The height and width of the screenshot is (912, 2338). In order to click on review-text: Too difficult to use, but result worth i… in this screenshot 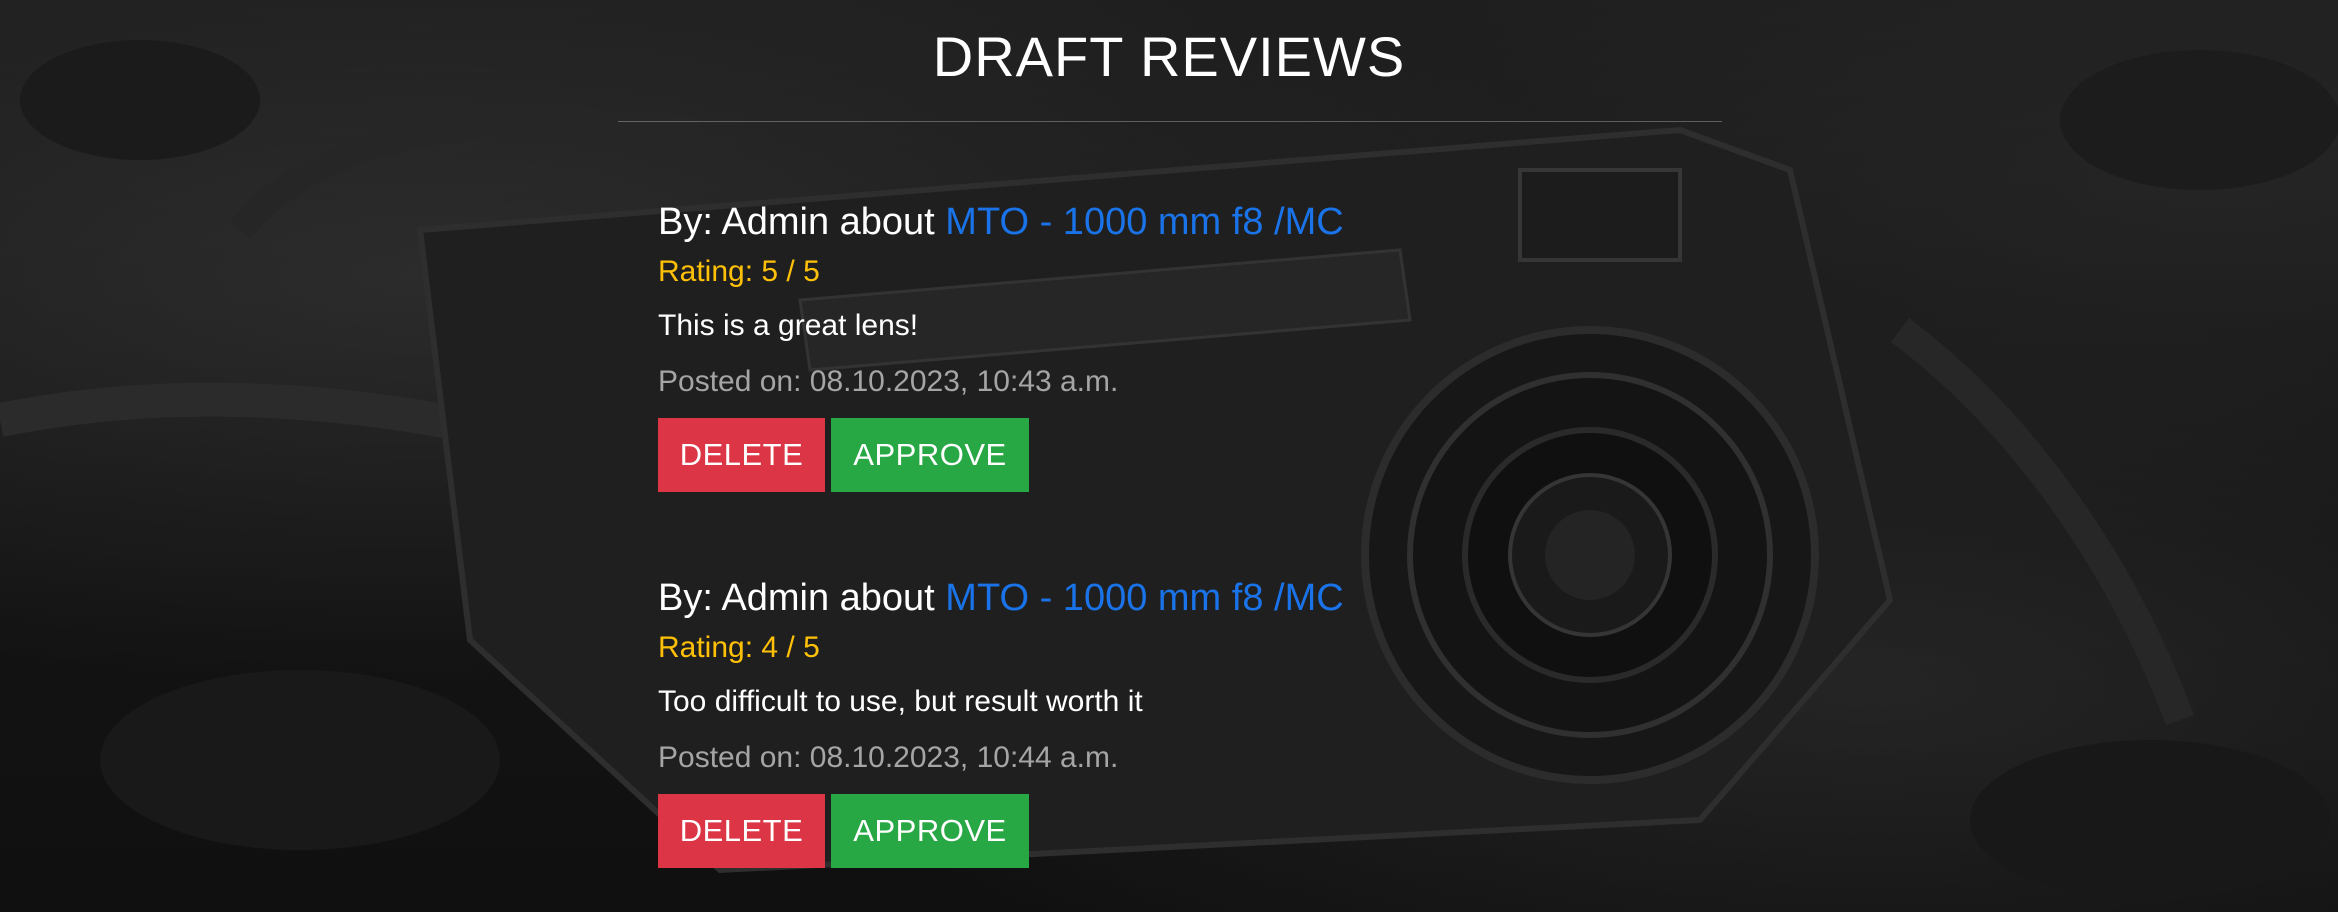, I will do `click(900, 701)`.